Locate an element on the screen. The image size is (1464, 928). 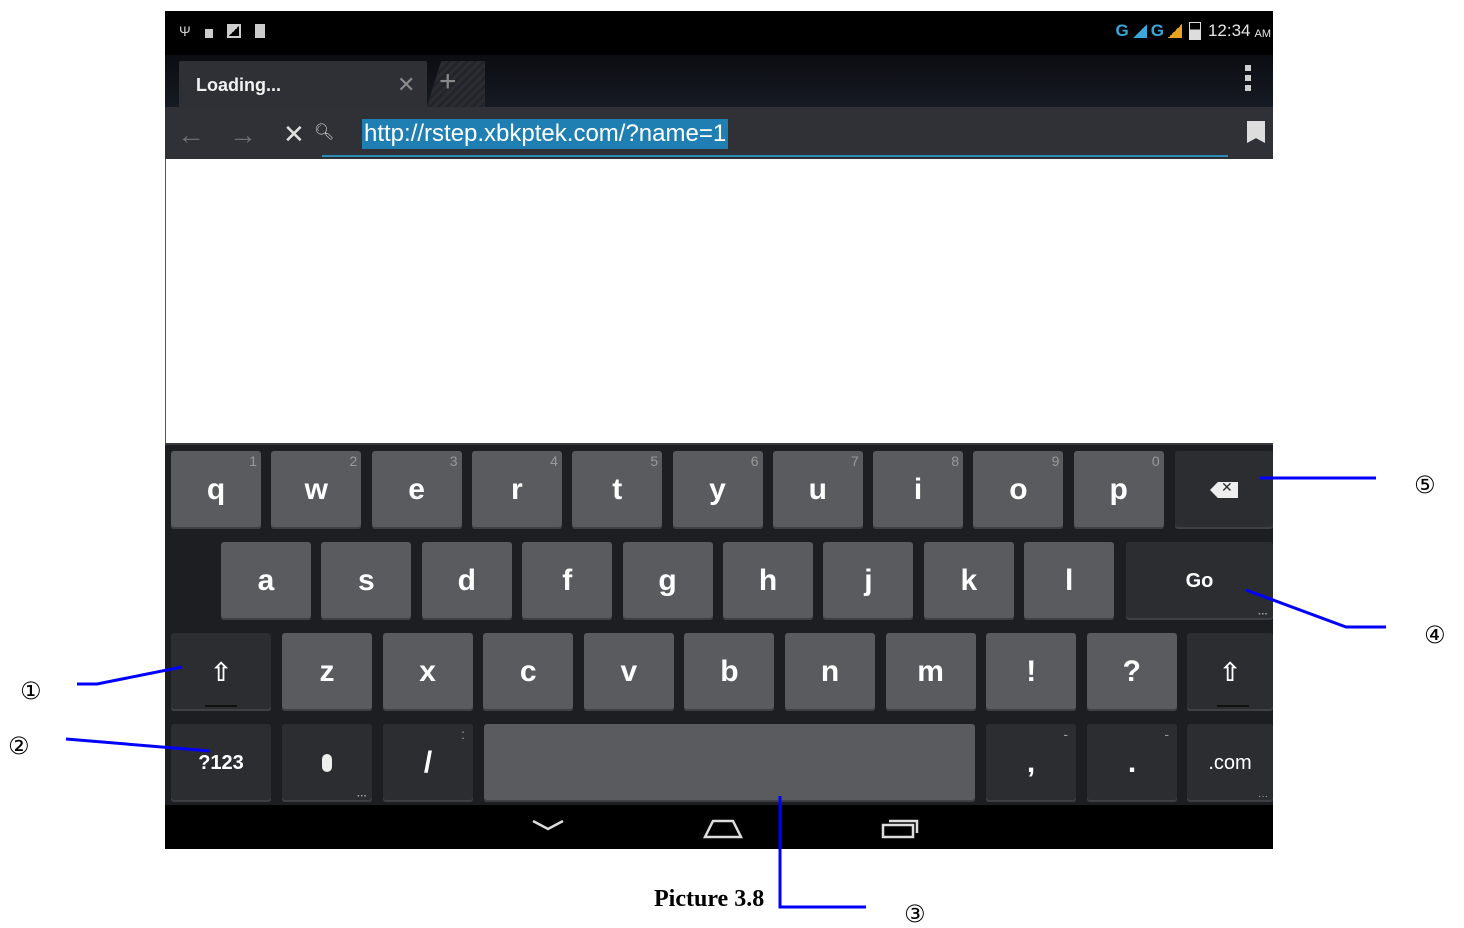
figure-caption: Picture 3.8 is located at coordinates (709, 899).